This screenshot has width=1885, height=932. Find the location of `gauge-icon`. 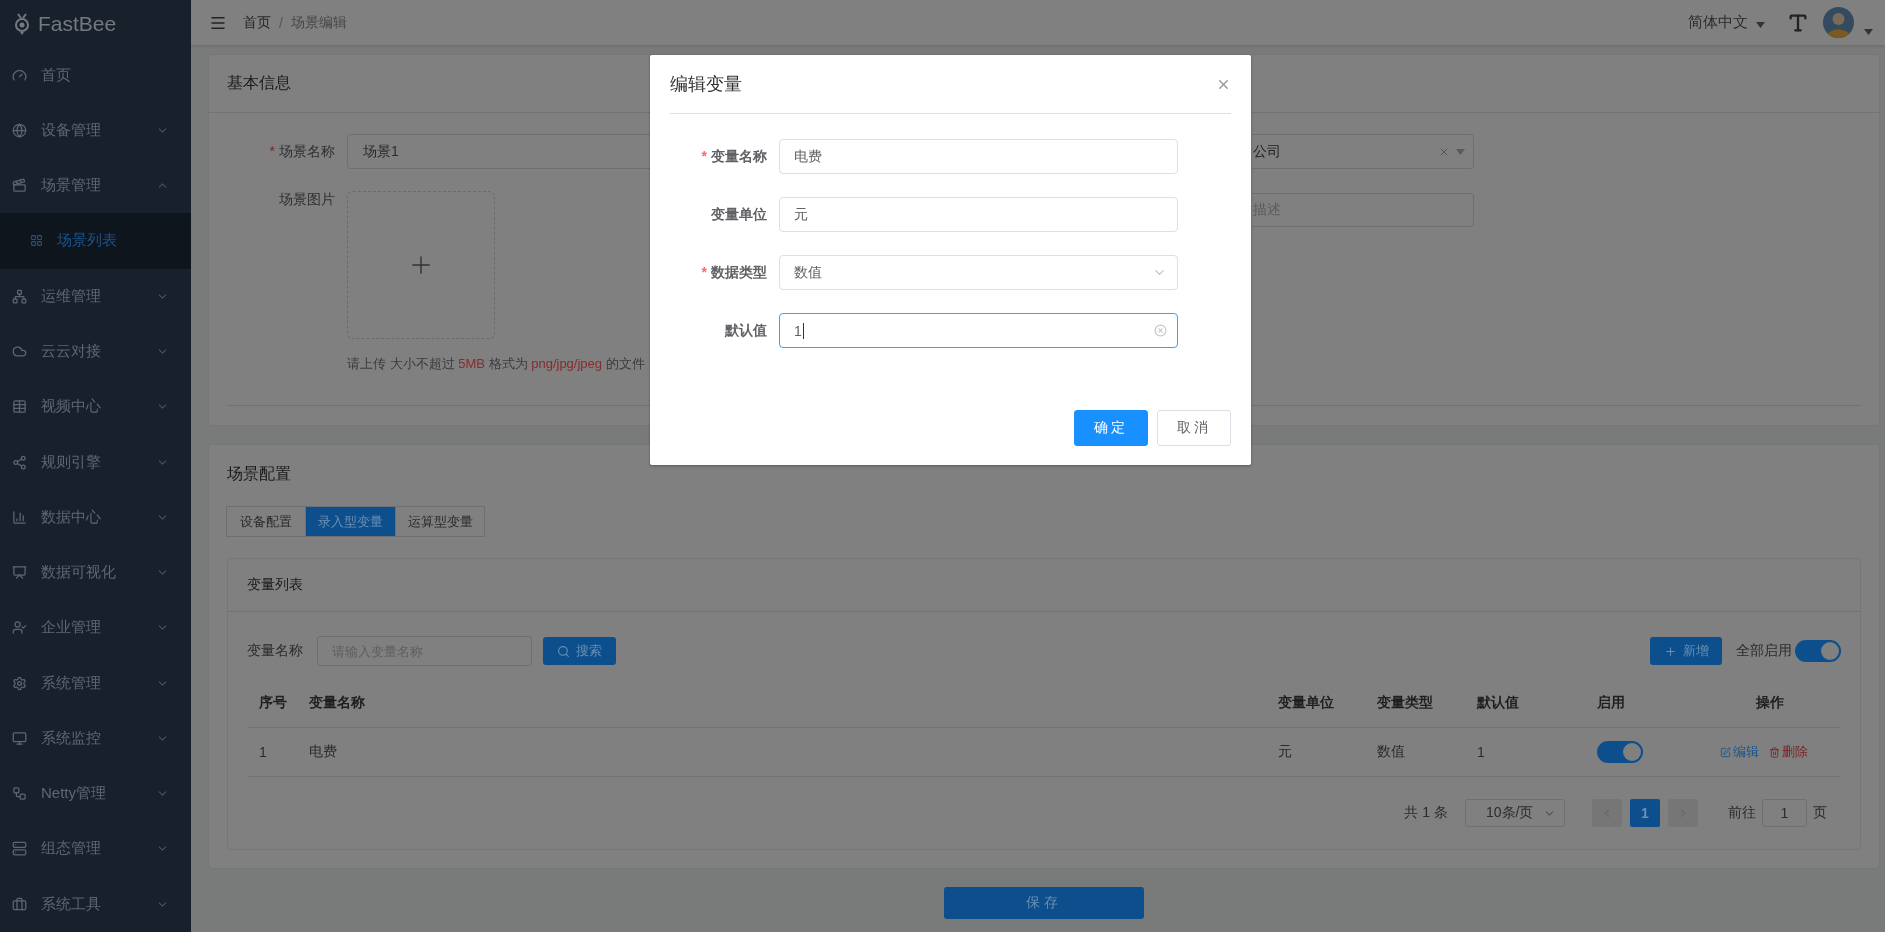

gauge-icon is located at coordinates (19, 75).